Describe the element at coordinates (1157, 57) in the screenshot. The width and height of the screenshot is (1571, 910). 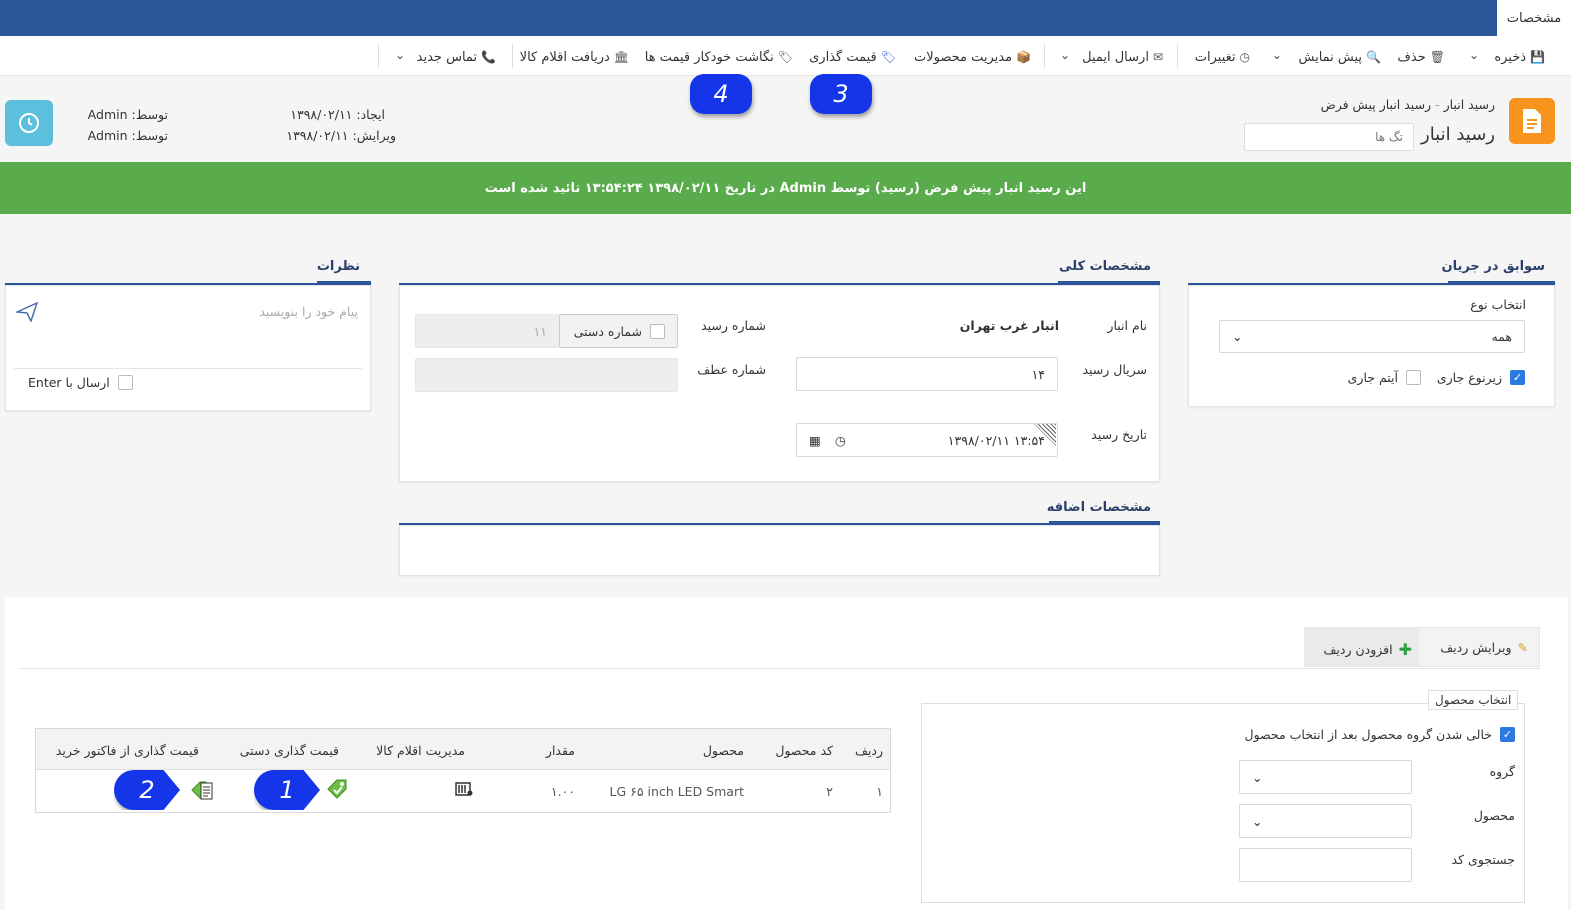
I see `envelope-icon: ✉` at that location.